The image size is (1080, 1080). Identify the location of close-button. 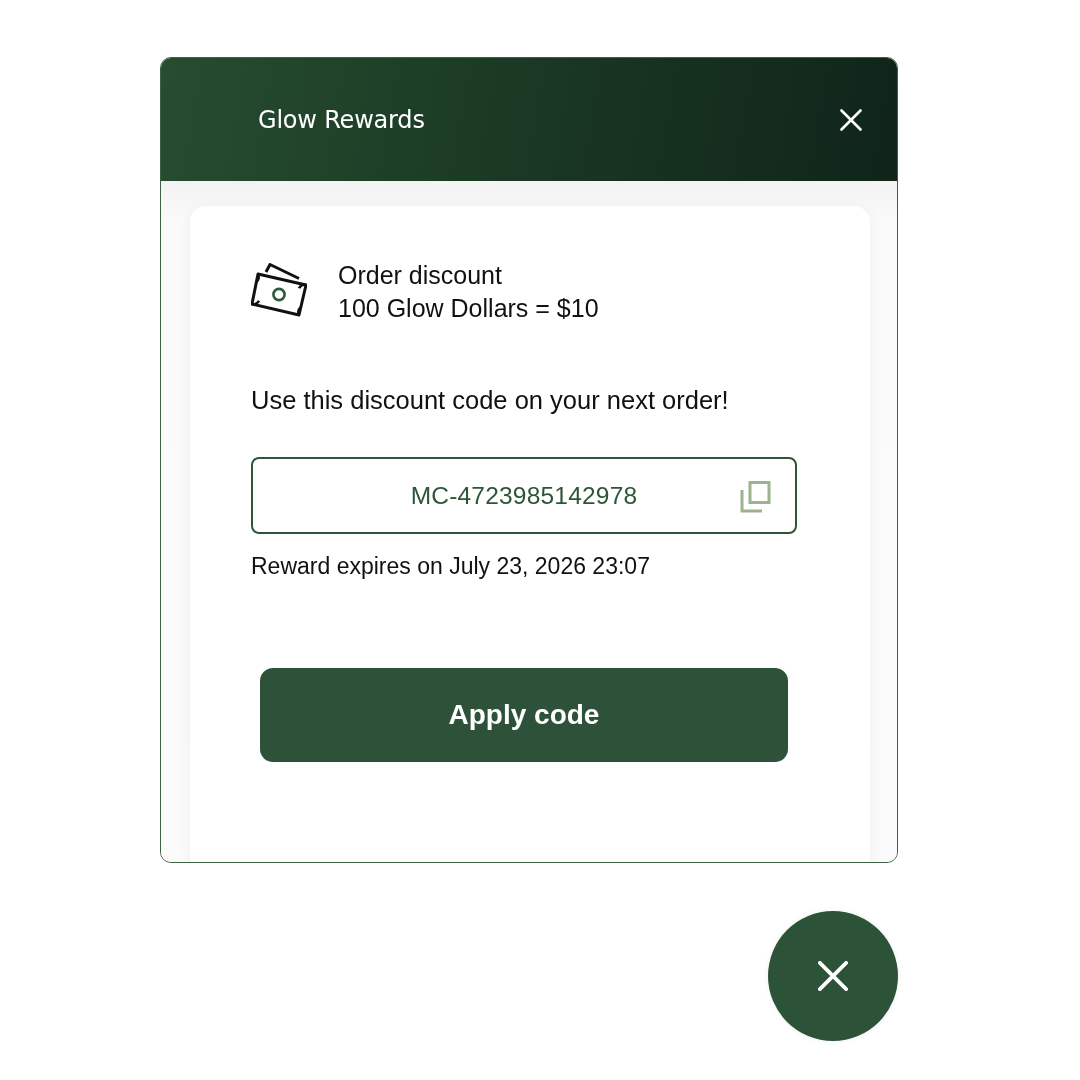
(851, 119).